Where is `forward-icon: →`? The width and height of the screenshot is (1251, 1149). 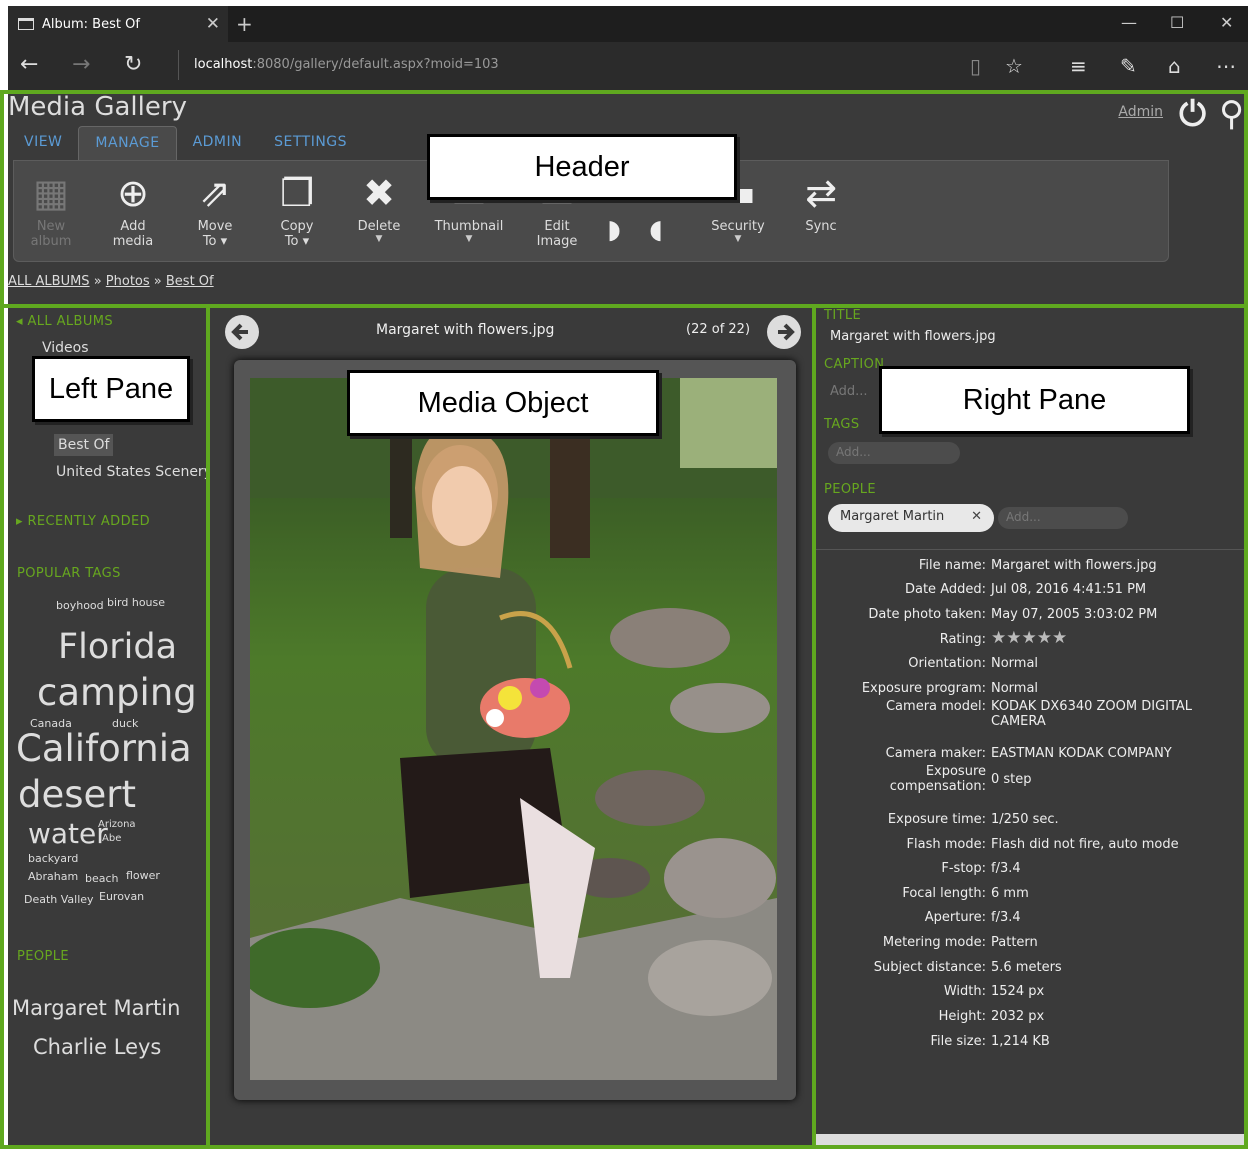 forward-icon: → is located at coordinates (81, 64).